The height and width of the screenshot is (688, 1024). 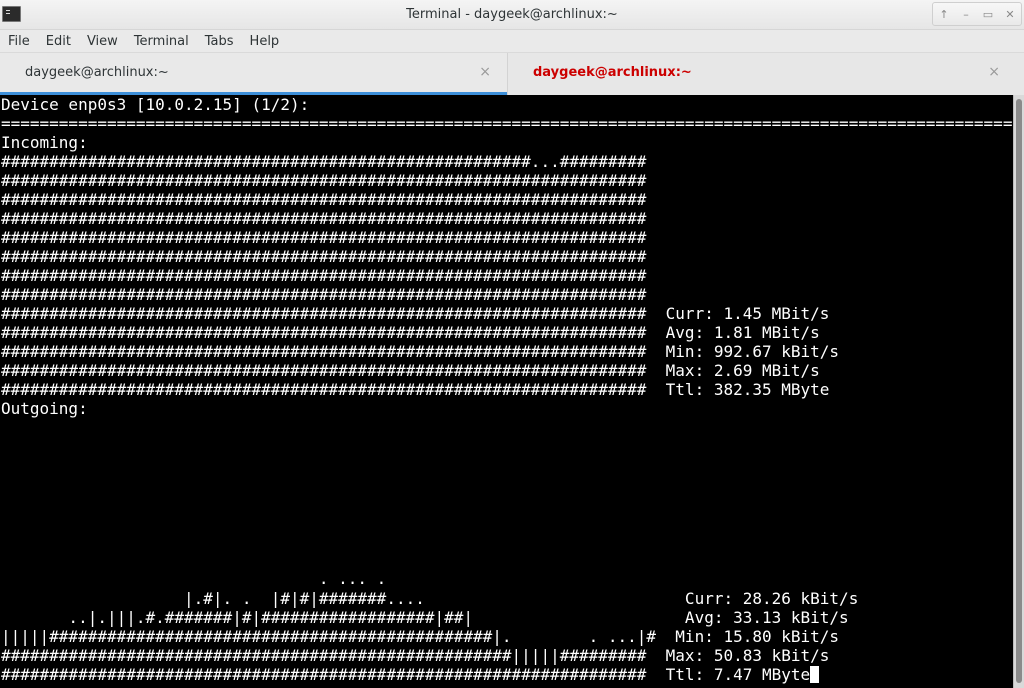 I want to click on minimize-icon: –, so click(x=966, y=14).